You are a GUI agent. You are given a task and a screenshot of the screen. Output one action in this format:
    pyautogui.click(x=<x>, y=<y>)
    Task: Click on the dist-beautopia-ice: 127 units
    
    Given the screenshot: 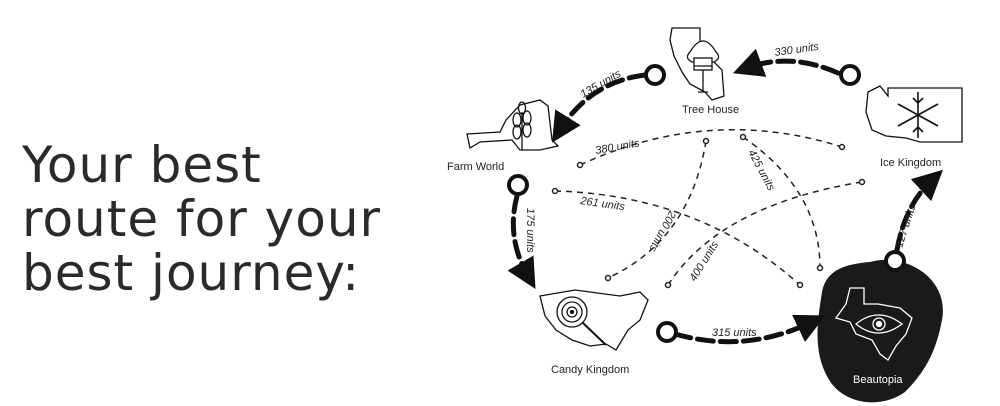 What is the action you would take?
    pyautogui.click(x=905, y=225)
    